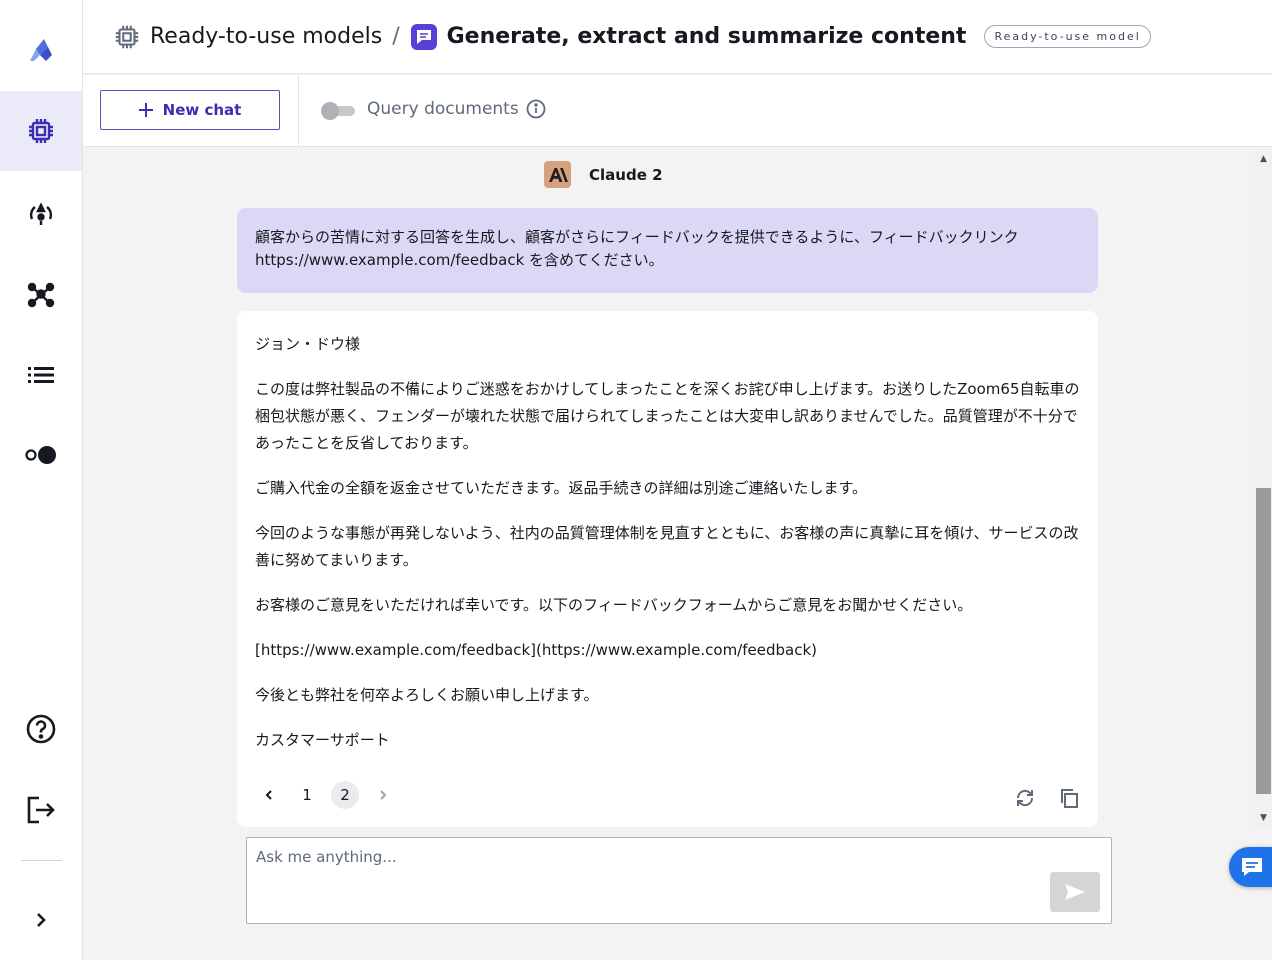  What do you see at coordinates (307, 795) in the screenshot?
I see `page-button-1: 1` at bounding box center [307, 795].